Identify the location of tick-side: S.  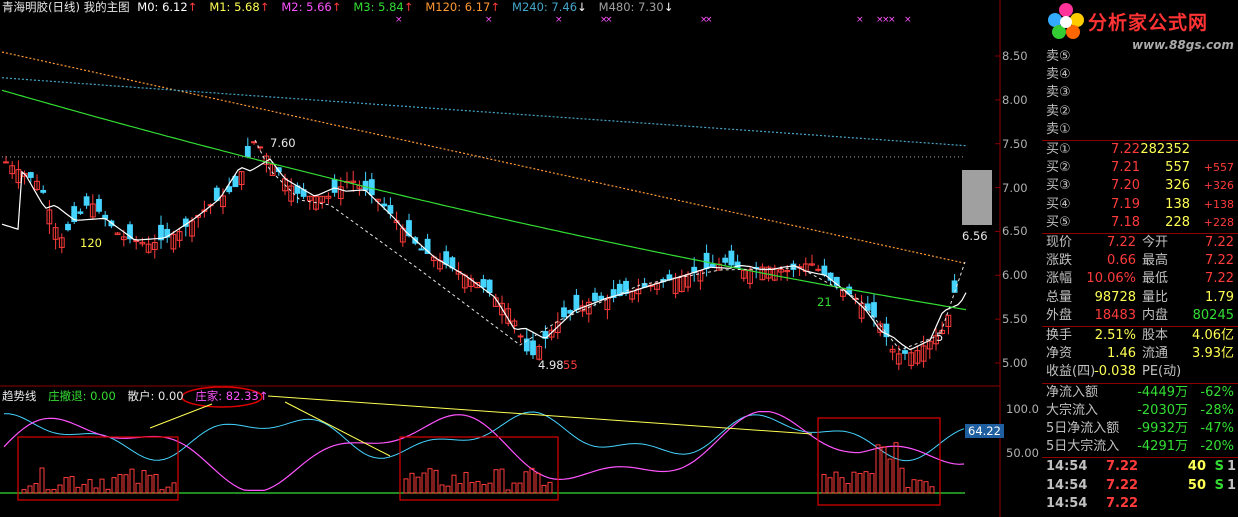
(1219, 485).